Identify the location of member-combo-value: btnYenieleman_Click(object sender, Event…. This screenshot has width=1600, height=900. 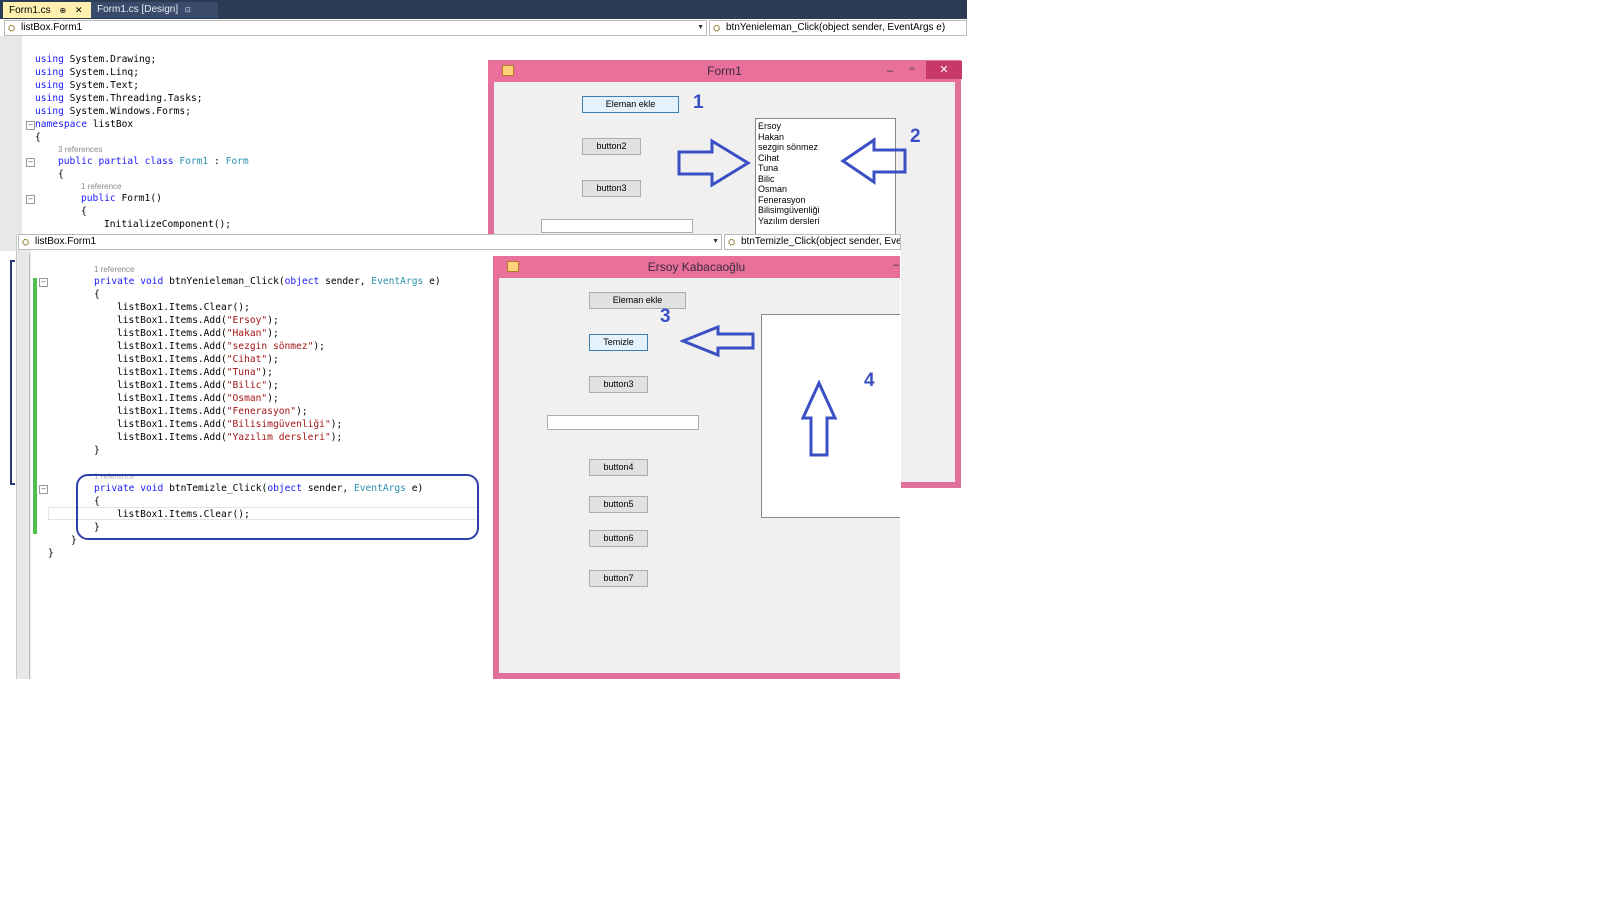
(836, 27).